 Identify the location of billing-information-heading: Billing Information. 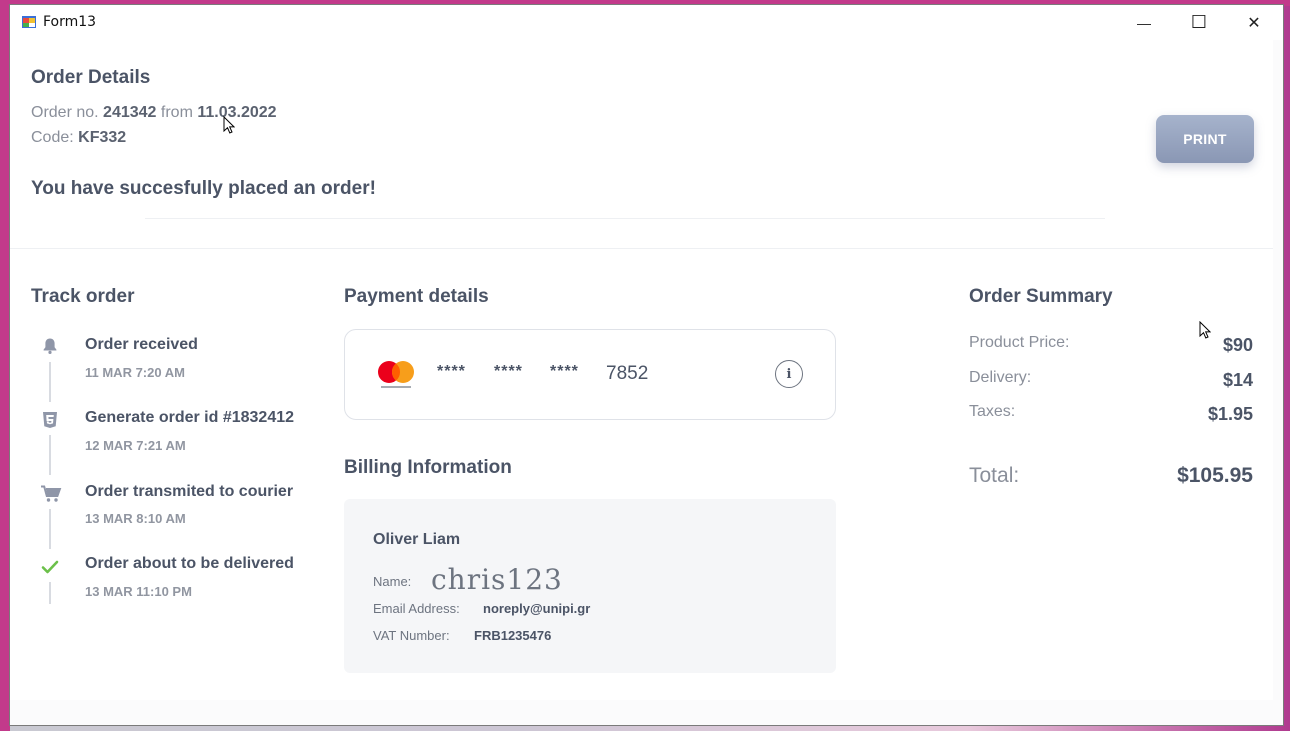
(428, 467).